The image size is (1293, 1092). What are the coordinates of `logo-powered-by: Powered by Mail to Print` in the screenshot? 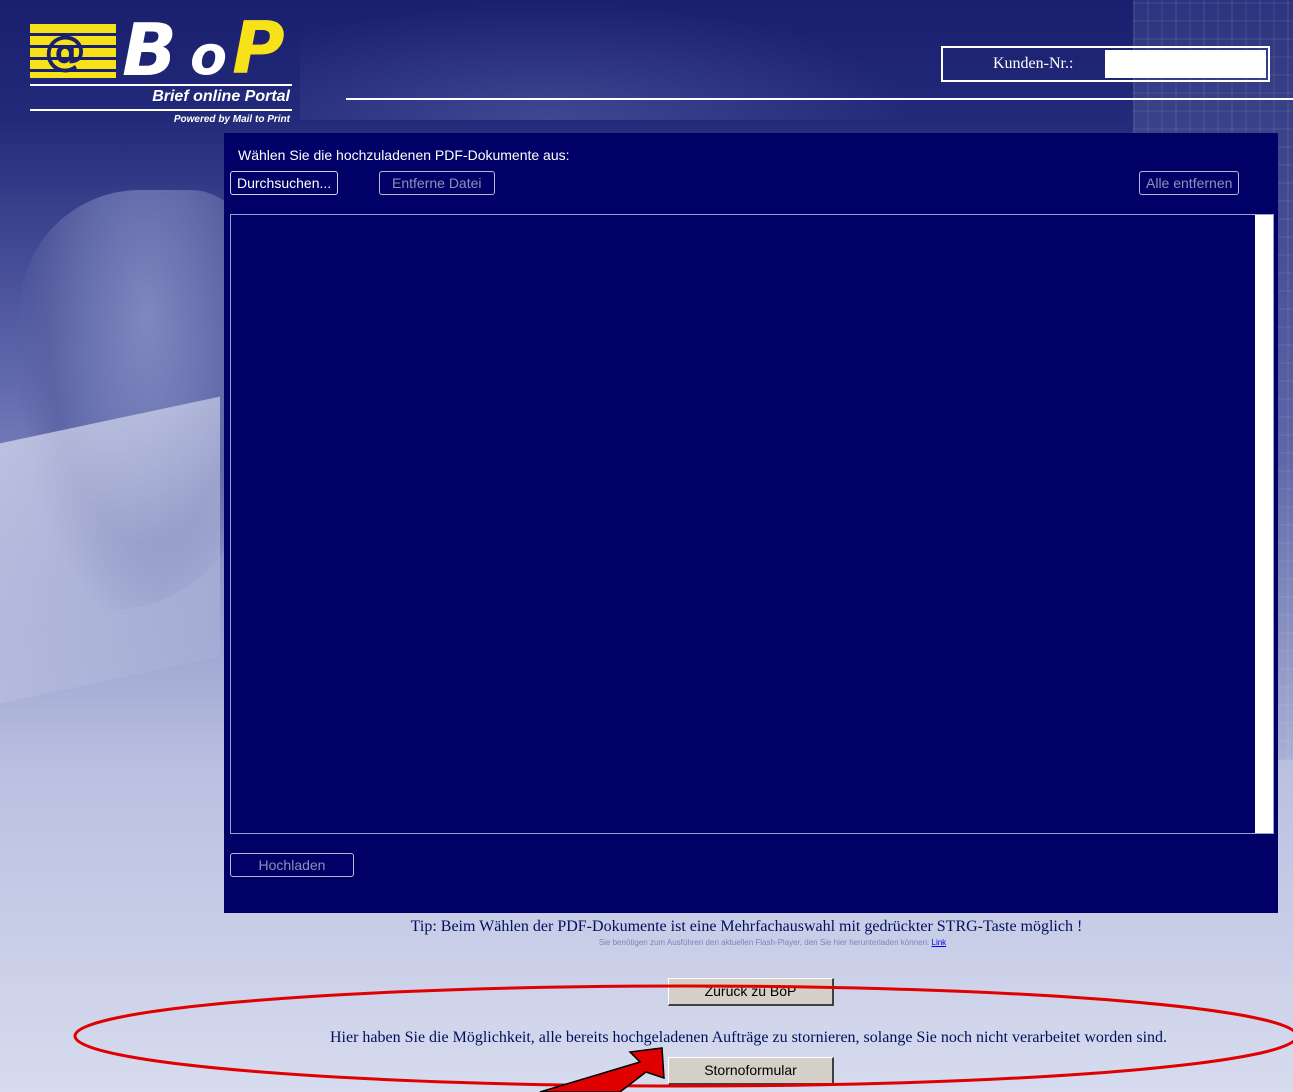 It's located at (231, 119).